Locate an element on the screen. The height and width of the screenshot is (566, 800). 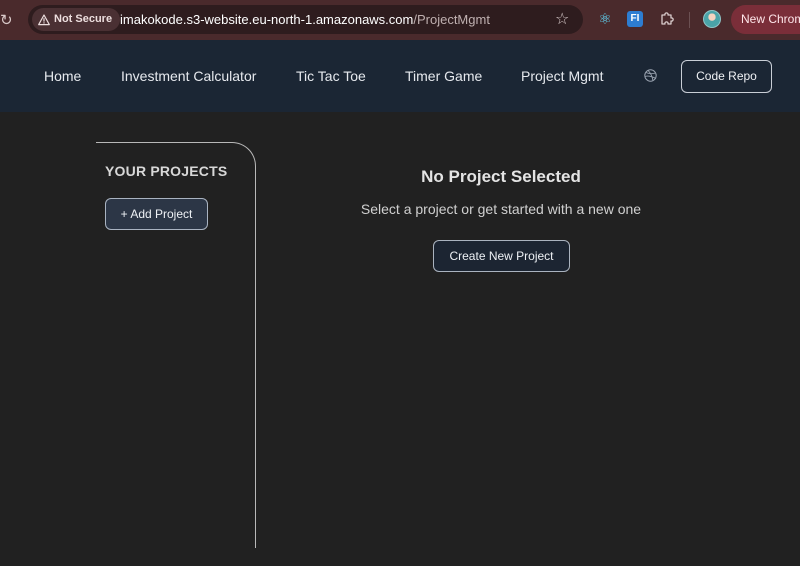
code-repo-button: Code Repo is located at coordinates (726, 76).